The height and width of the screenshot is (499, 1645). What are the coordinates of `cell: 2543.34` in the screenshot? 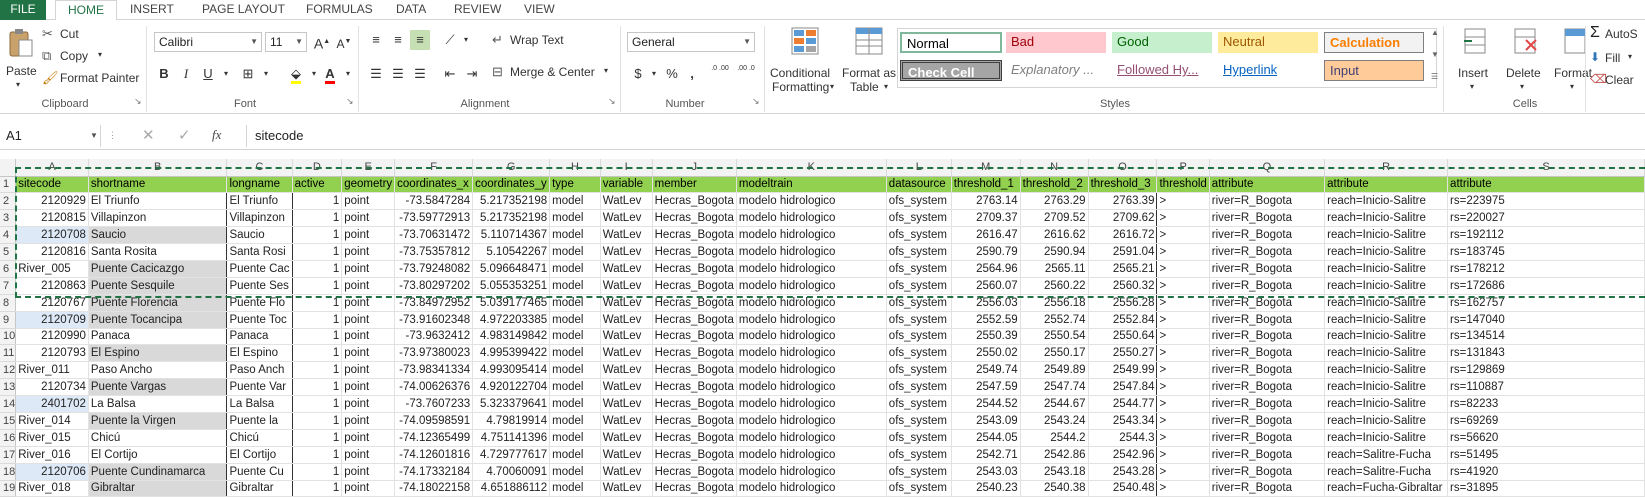 It's located at (1122, 421).